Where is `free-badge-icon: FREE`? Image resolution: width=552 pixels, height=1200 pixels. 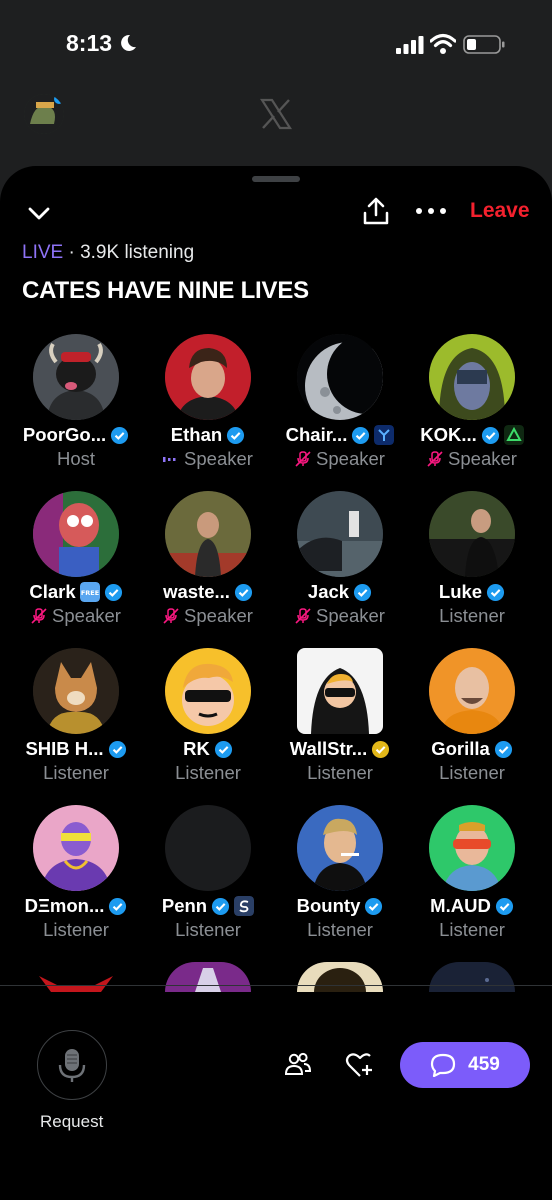 free-badge-icon: FREE is located at coordinates (89, 592).